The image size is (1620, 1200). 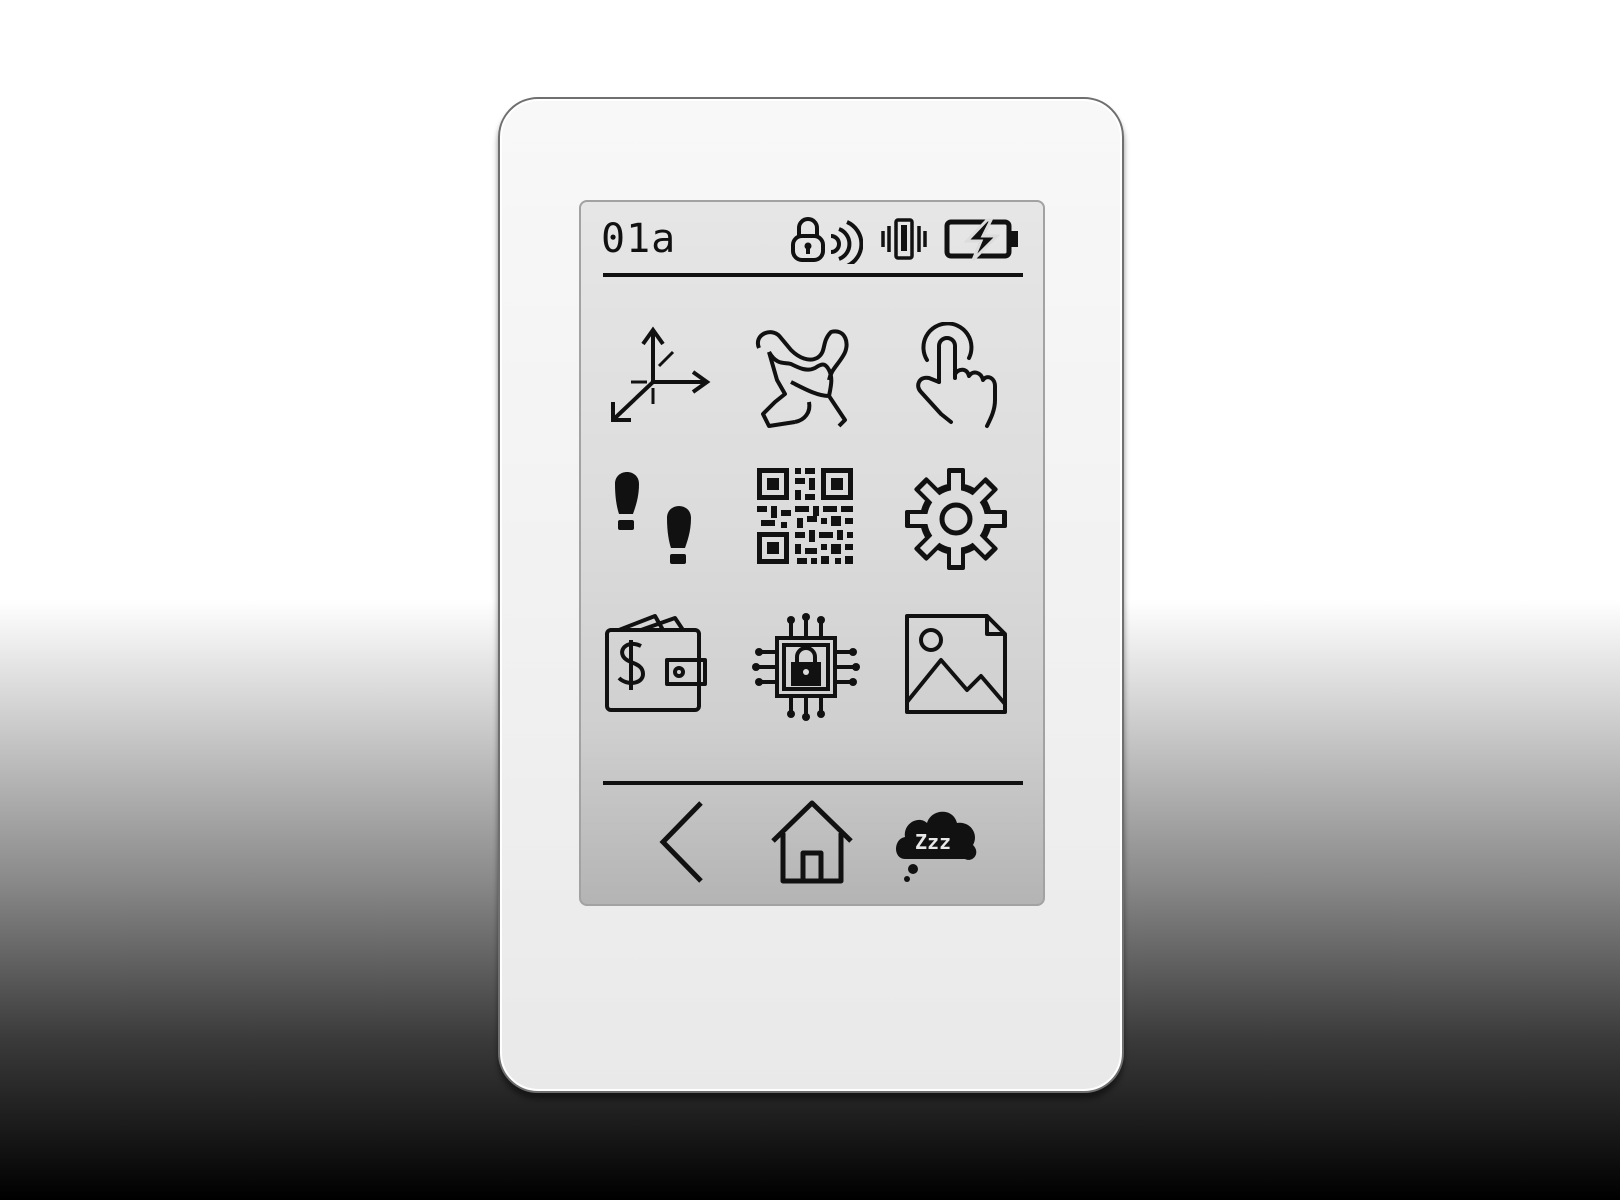 I want to click on app-tile-footsteps, so click(x=656, y=519).